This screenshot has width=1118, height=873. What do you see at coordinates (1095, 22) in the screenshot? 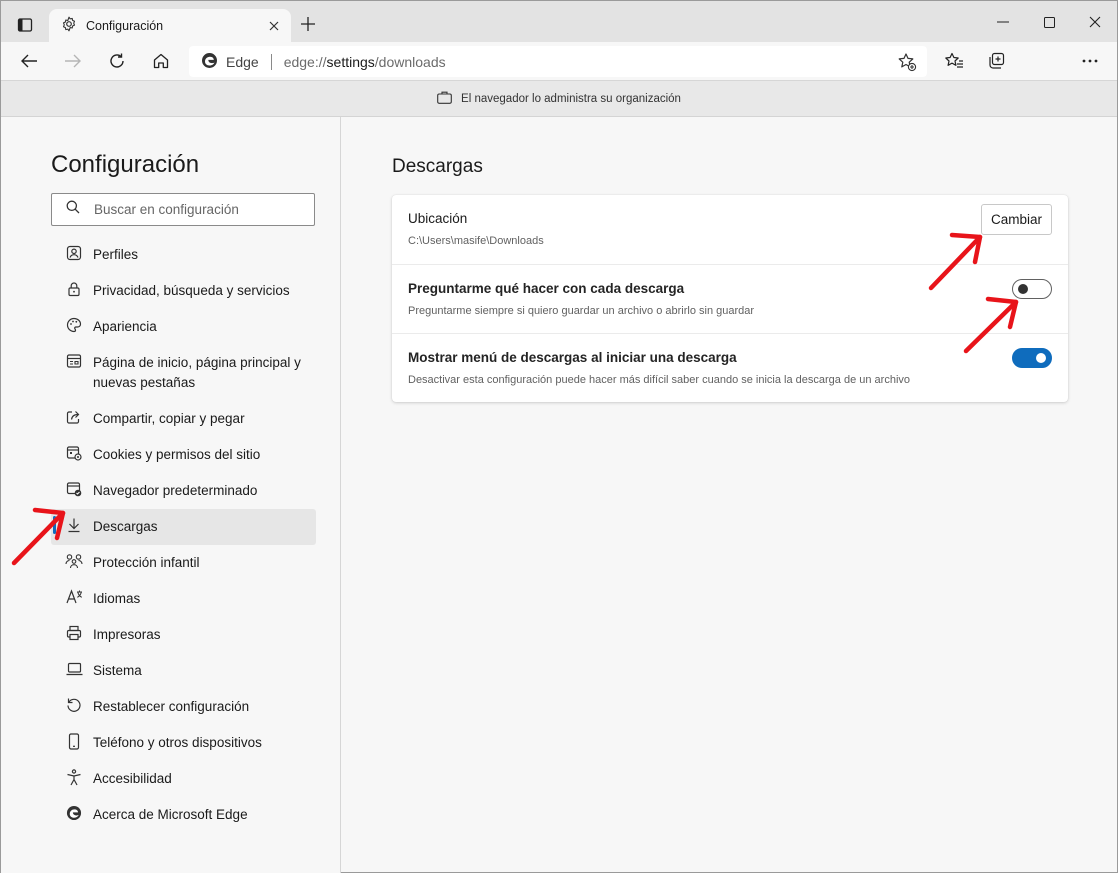
I see `close-window-icon` at bounding box center [1095, 22].